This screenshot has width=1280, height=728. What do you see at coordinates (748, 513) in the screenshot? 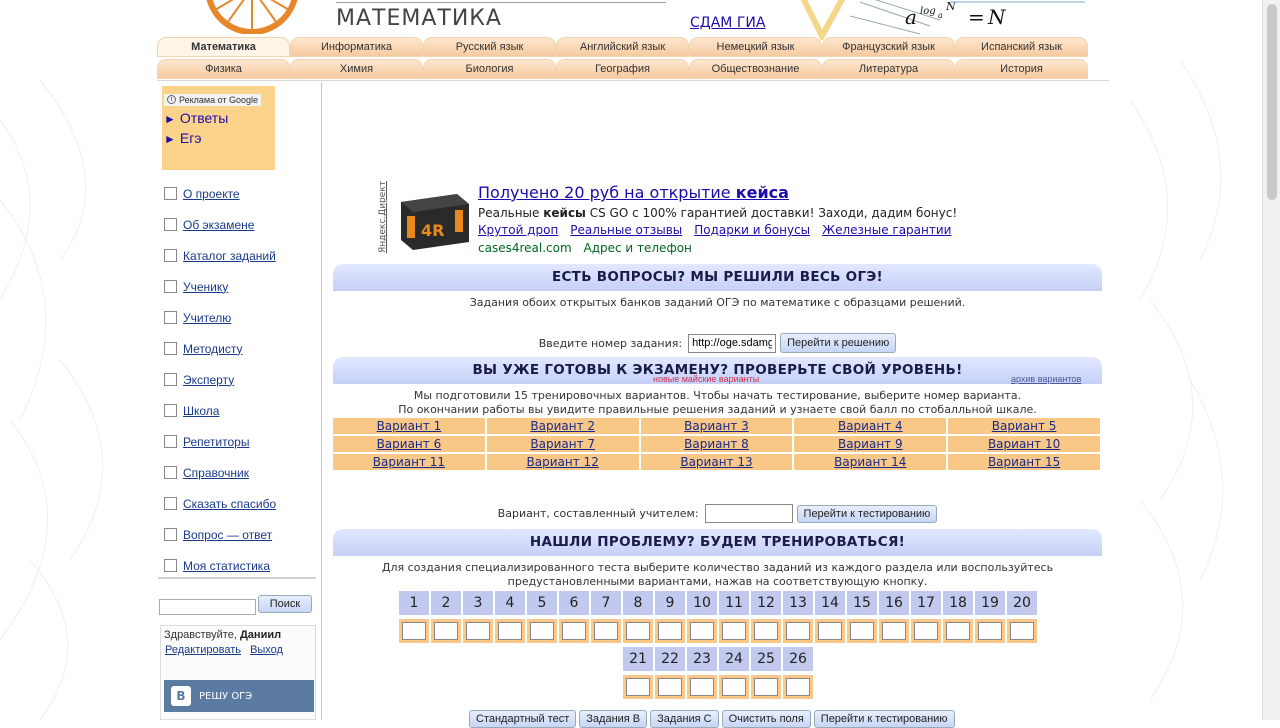
I see `teacher-variant-input` at bounding box center [748, 513].